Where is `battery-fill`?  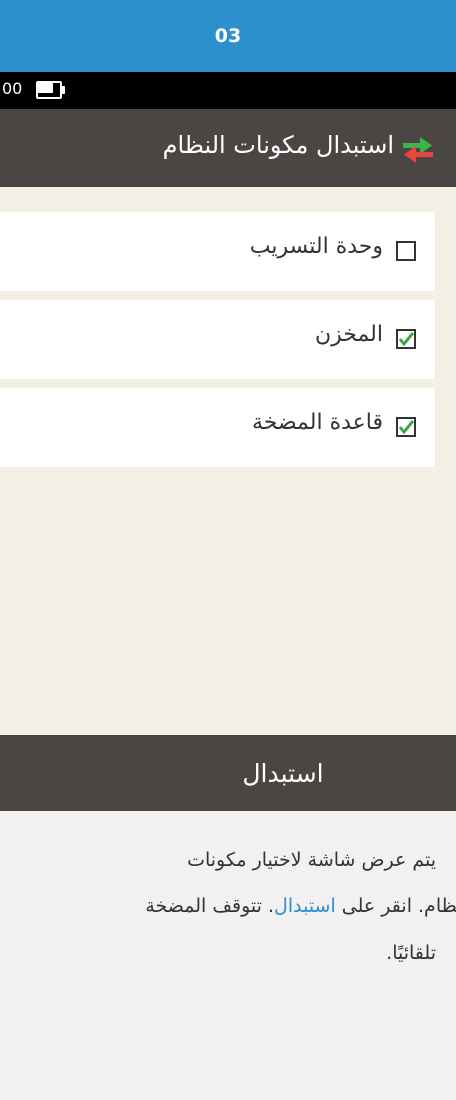 battery-fill is located at coordinates (45, 88).